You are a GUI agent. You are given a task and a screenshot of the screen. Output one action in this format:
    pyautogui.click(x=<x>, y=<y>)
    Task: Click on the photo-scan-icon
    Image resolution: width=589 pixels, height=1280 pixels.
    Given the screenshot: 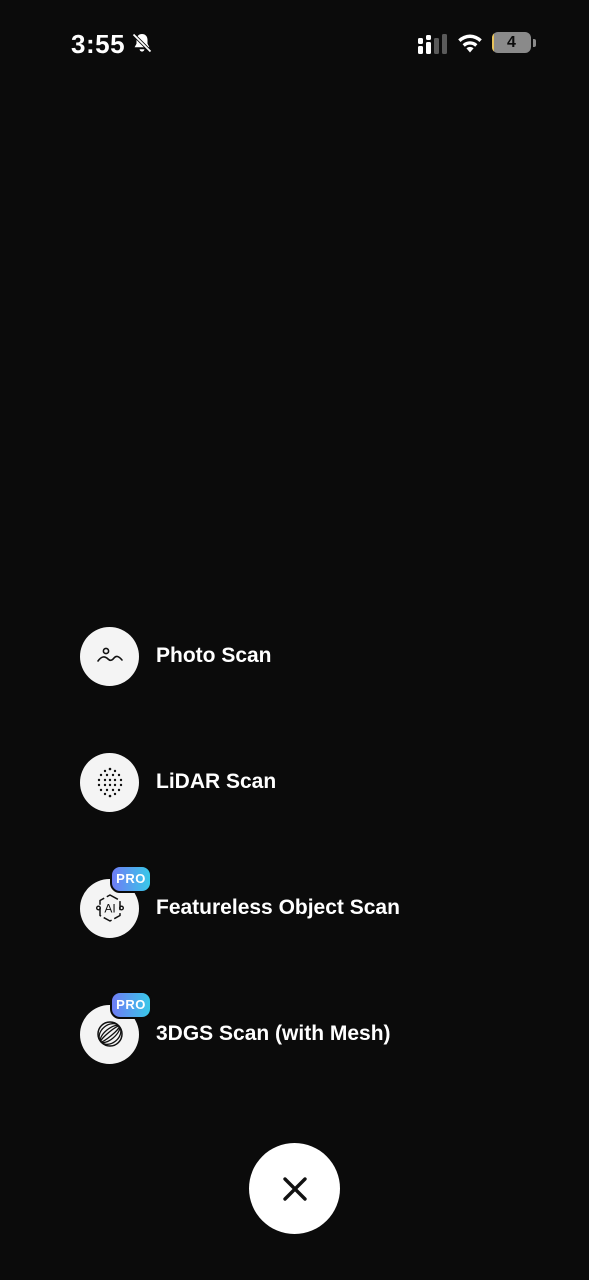 What is the action you would take?
    pyautogui.click(x=109, y=654)
    